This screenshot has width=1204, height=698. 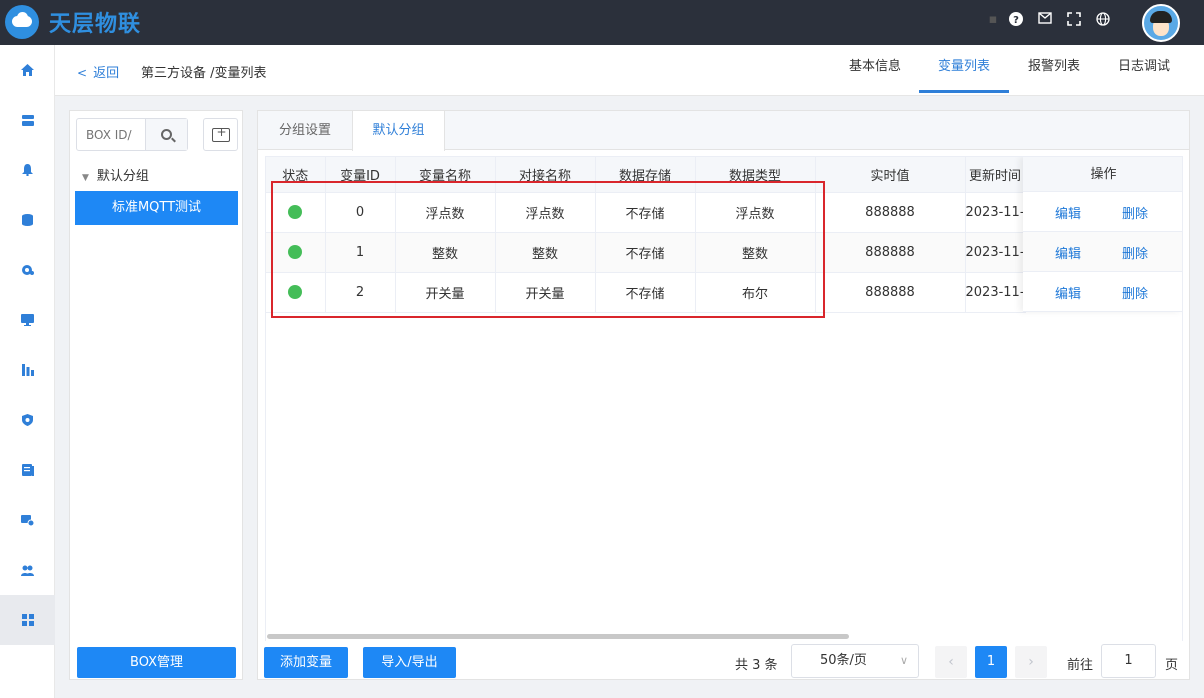 What do you see at coordinates (951, 662) in the screenshot?
I see `prev-page-button: ‹` at bounding box center [951, 662].